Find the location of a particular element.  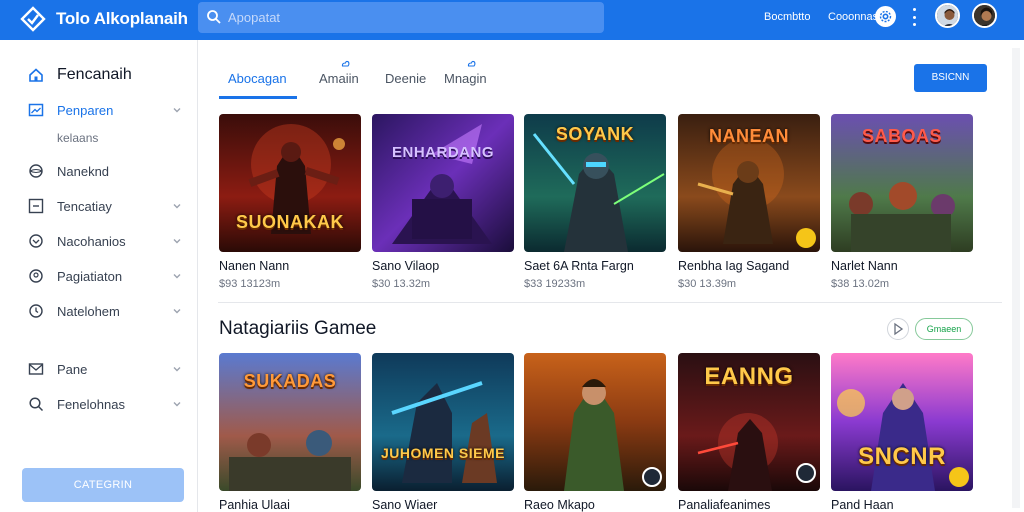

home-icon is located at coordinates (36, 75).